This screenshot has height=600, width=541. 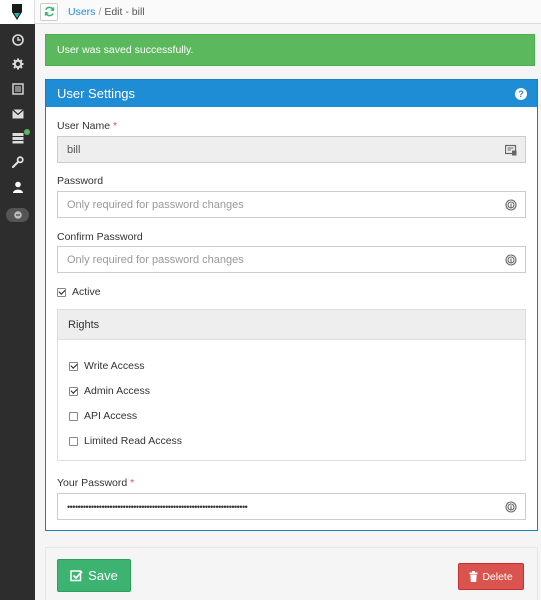 What do you see at coordinates (17, 162) in the screenshot?
I see `wrench-icon` at bounding box center [17, 162].